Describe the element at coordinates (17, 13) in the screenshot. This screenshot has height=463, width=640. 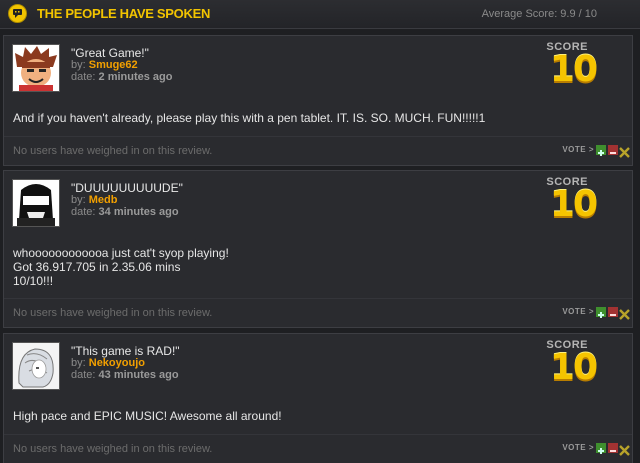
I see `speech-bubble-icon` at that location.